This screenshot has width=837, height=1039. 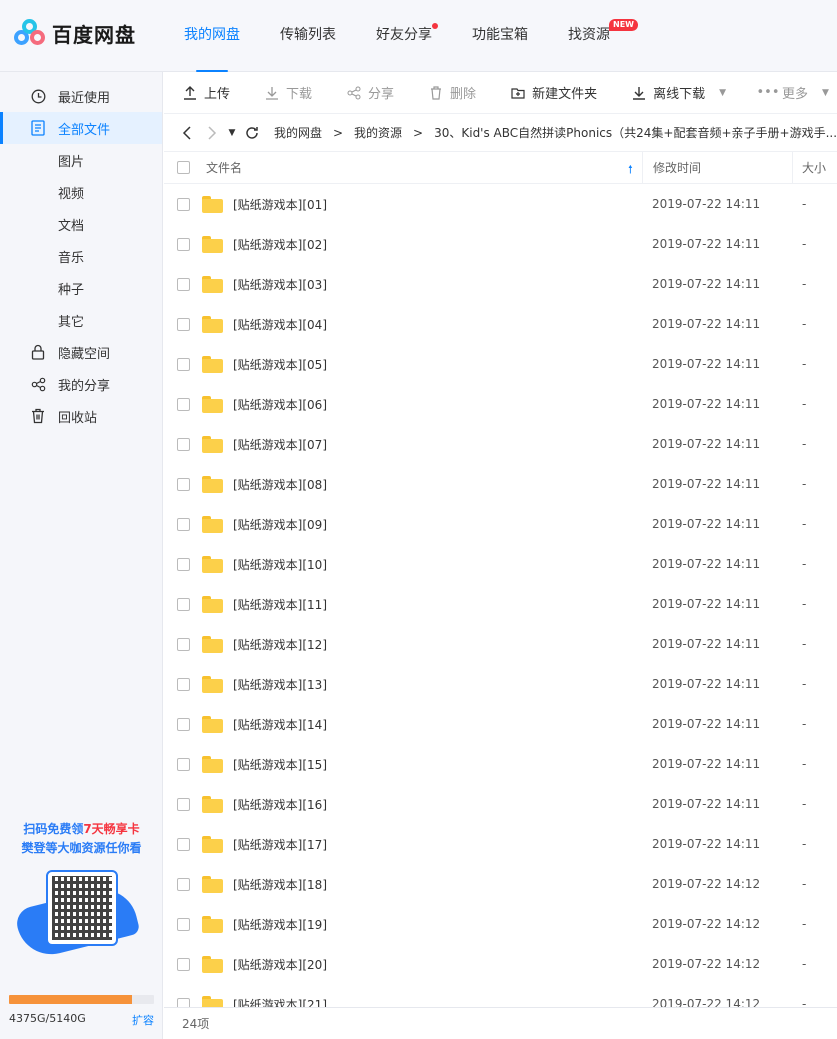 What do you see at coordinates (500, 964) in the screenshot?
I see `table-row: [贴纸游戏本][20] 2019-07-22 14:12 -` at bounding box center [500, 964].